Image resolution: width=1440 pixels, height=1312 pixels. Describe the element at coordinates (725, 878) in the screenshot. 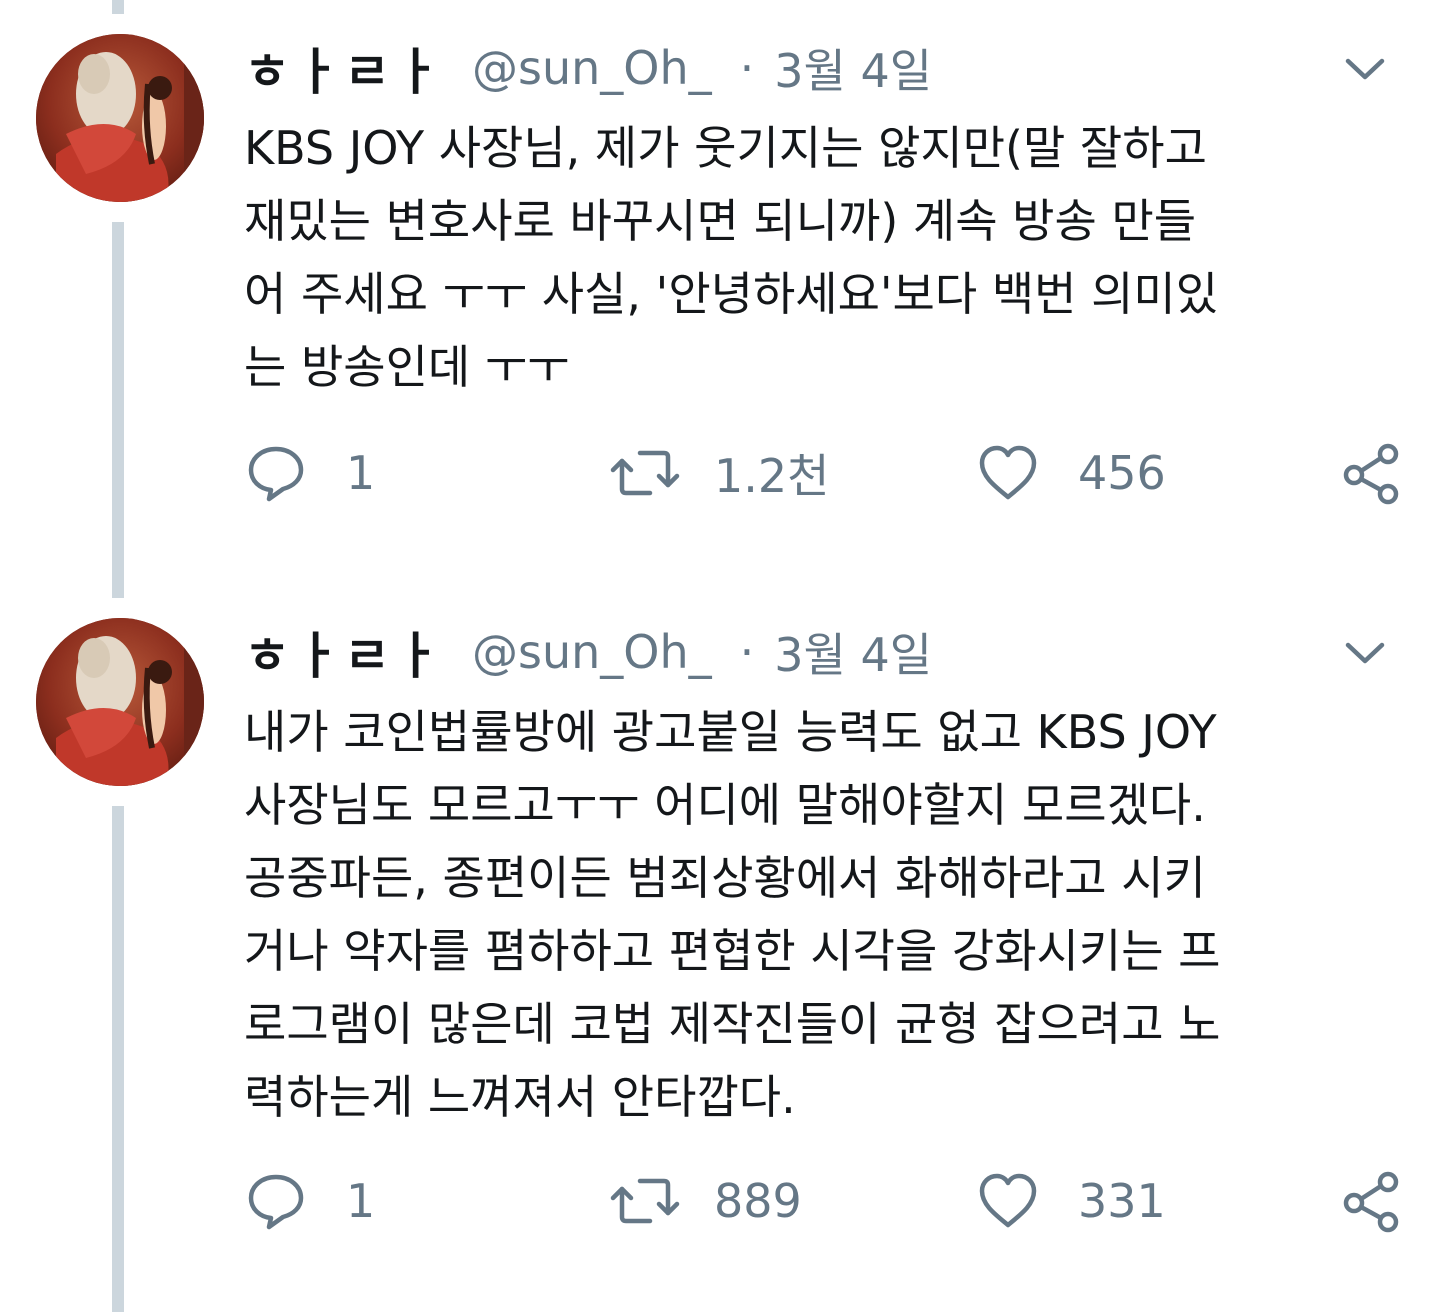

I see `tweet-text-line: 공중파든, 종편이든 범죄상황에서 화해하라고 시키` at that location.